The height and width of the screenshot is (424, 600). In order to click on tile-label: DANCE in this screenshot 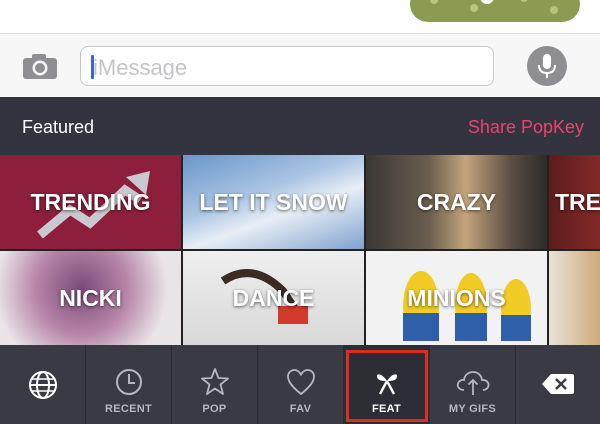, I will do `click(273, 298)`.